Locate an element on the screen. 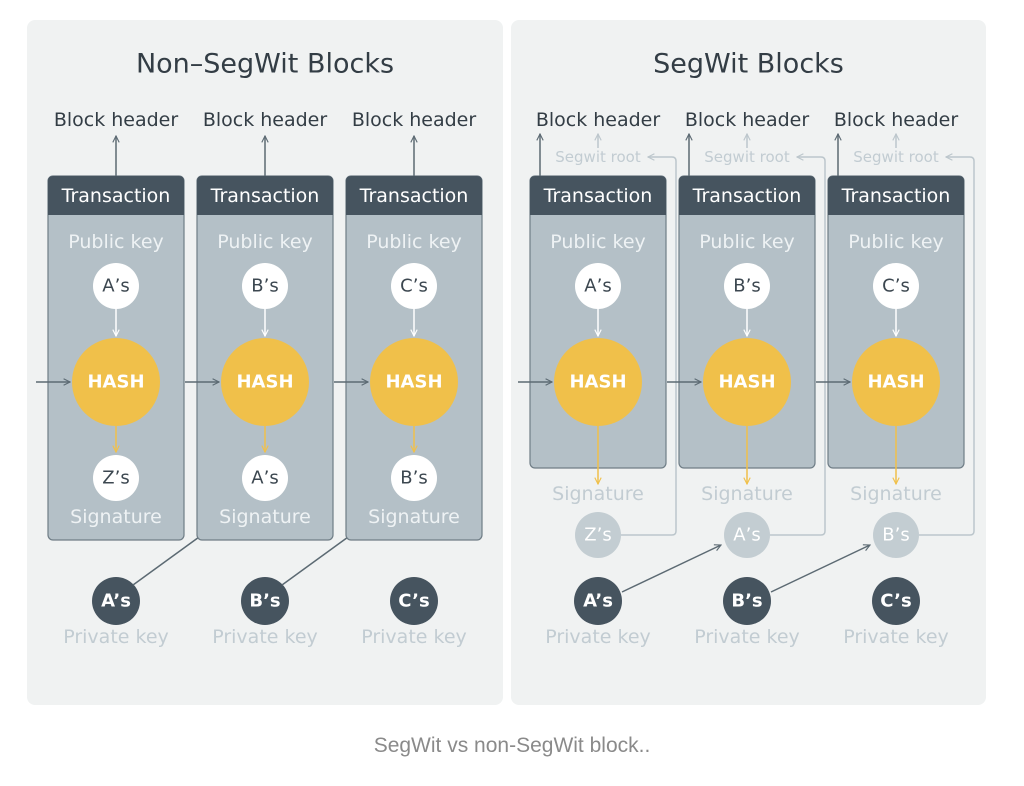 The image size is (1024, 786). panel-title: SegWit Blocks is located at coordinates (748, 64).